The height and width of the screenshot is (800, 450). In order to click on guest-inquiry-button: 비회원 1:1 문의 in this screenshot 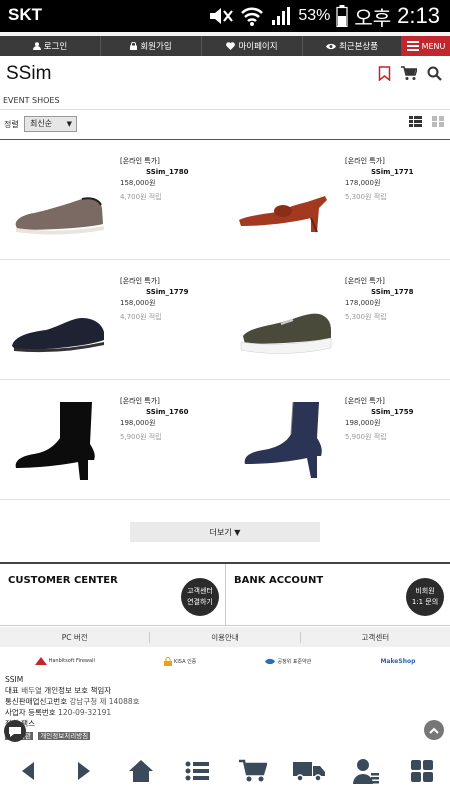, I will do `click(425, 597)`.